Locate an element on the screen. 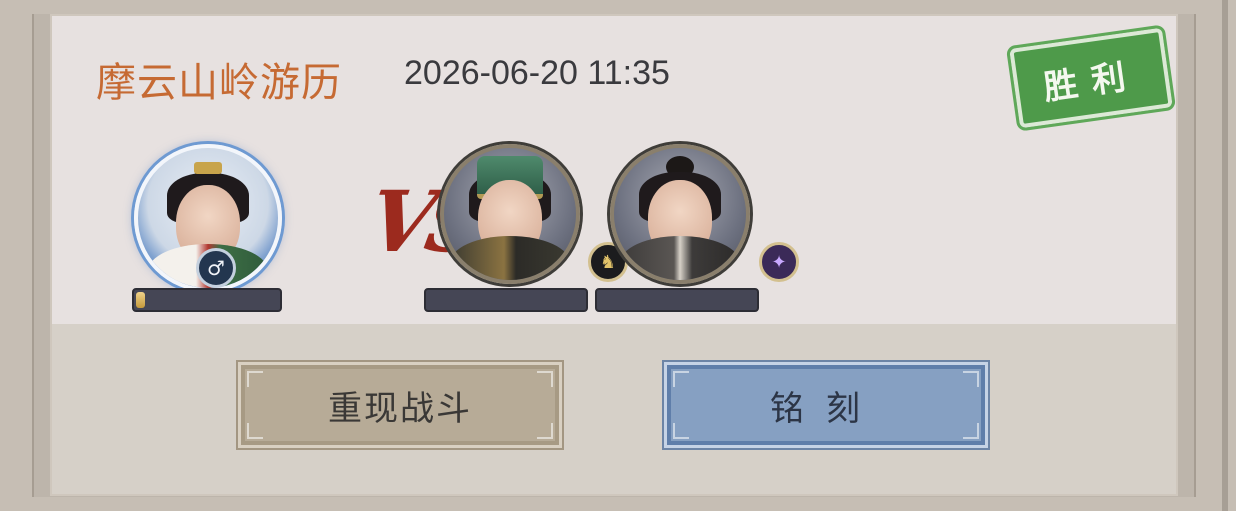 This screenshot has height=511, width=1236. battle-title: 摩云山岭游历 is located at coordinates (219, 83).